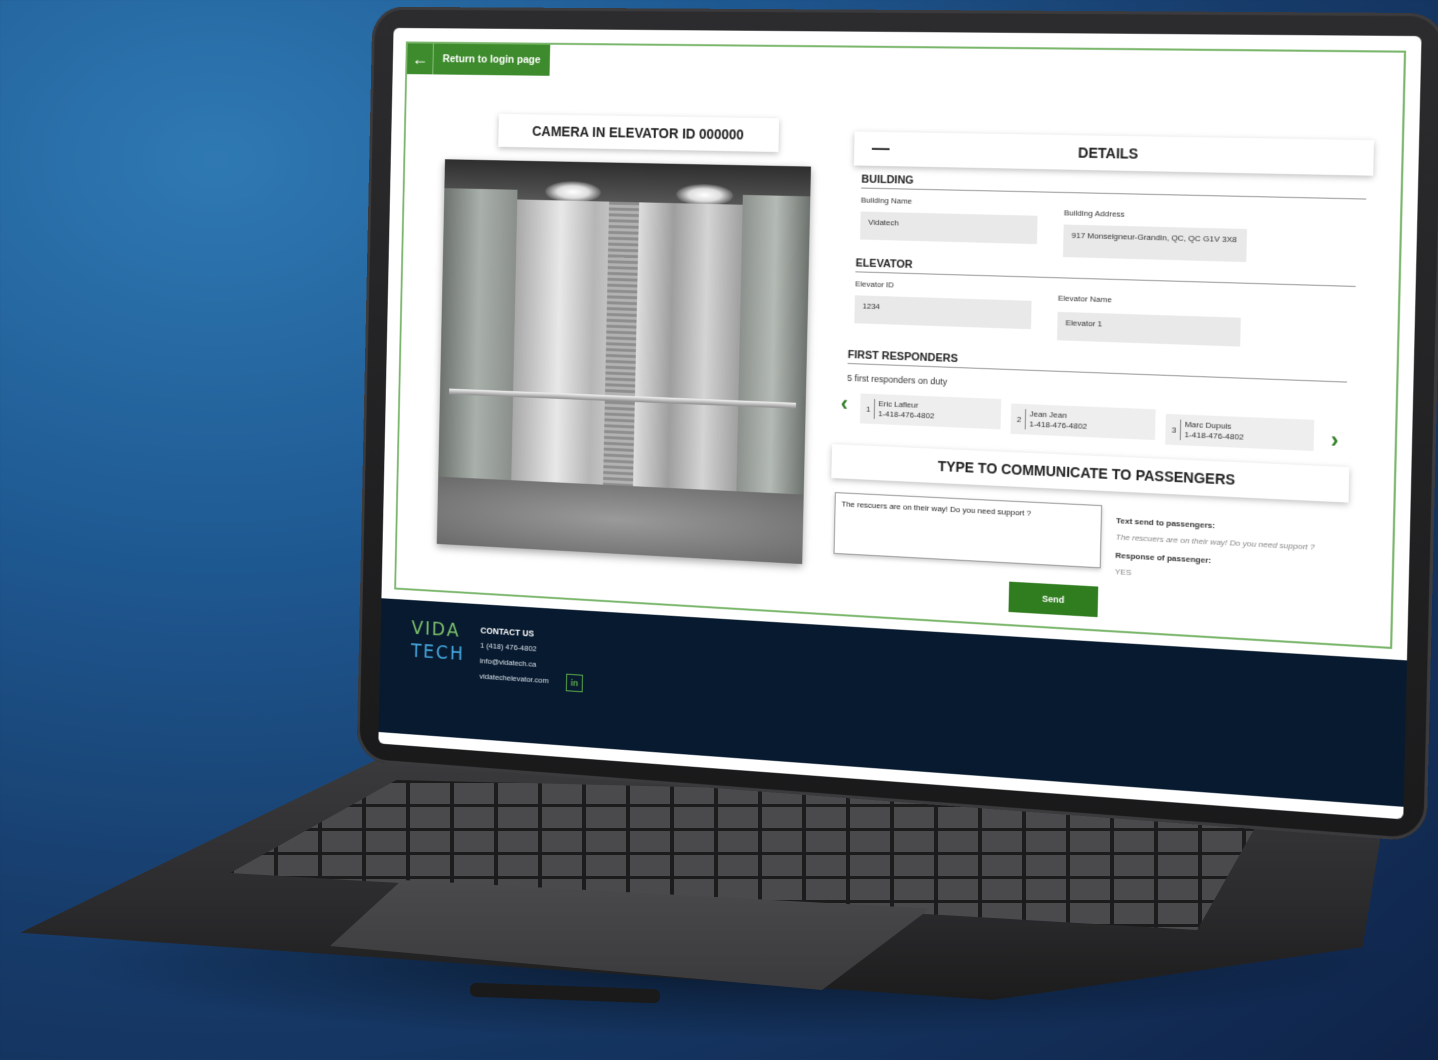  I want to click on details-title: DETAILS, so click(1108, 153).